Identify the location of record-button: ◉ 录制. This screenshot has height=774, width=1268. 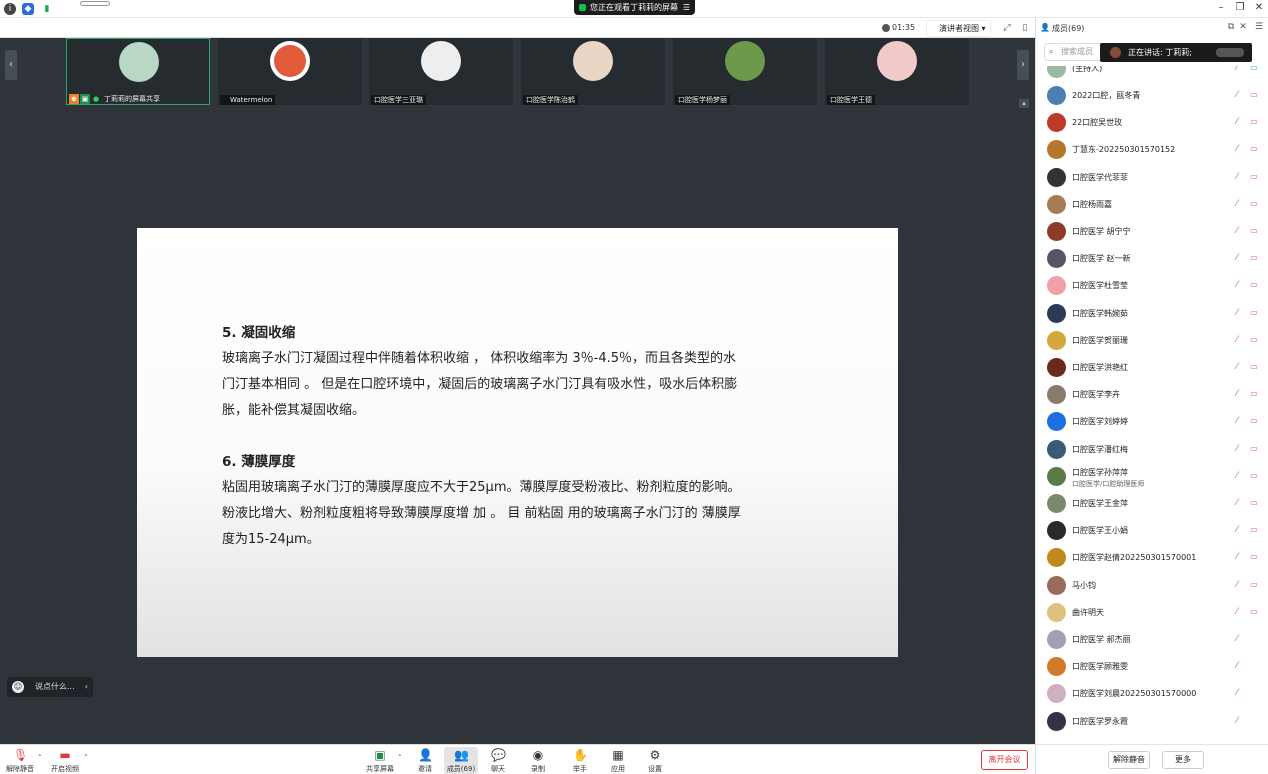
(538, 760).